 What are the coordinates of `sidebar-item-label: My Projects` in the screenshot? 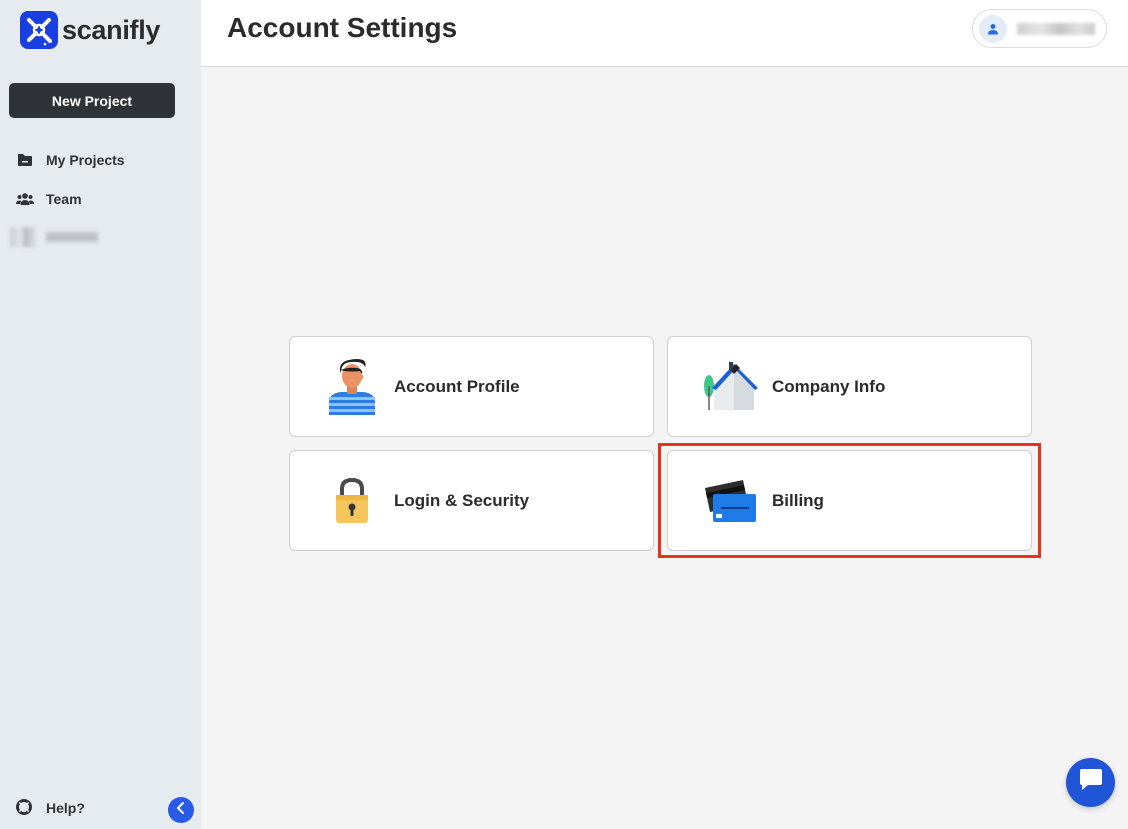 It's located at (85, 160).